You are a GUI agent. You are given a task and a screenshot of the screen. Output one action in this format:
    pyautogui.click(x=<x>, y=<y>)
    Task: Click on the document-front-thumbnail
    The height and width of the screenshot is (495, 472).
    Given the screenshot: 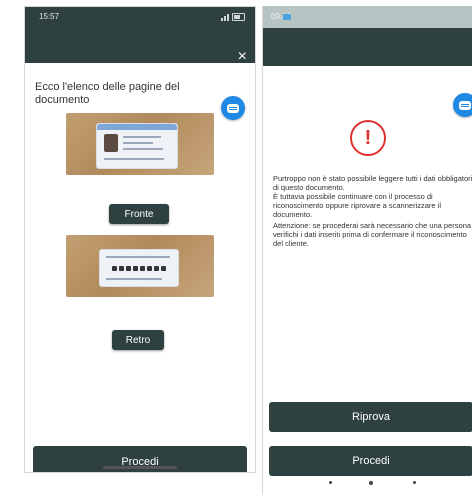 What is the action you would take?
    pyautogui.click(x=140, y=144)
    